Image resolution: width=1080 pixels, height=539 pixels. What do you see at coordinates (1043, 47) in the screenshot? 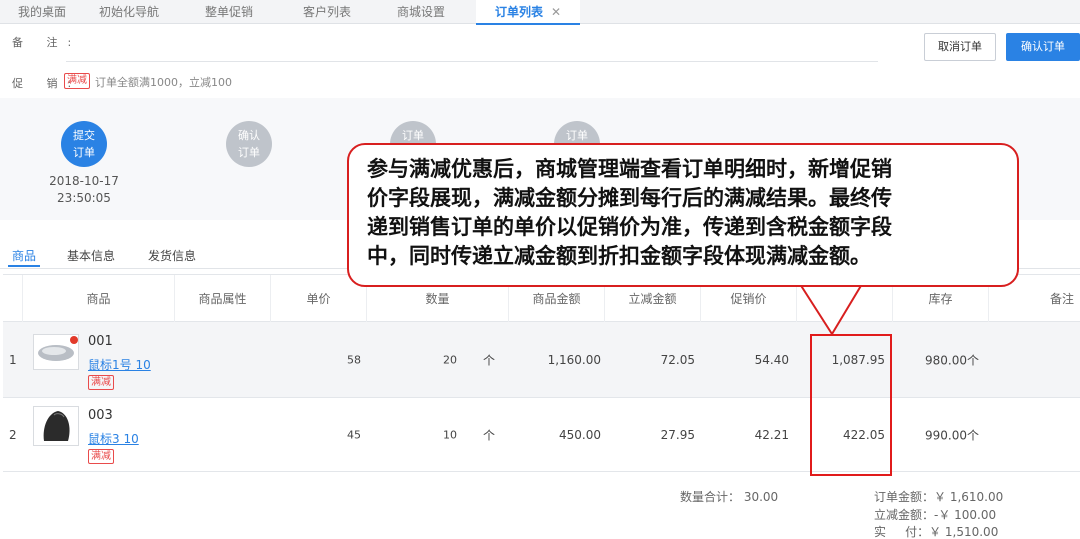
I see `confirm-order-button: 确认订单` at bounding box center [1043, 47].